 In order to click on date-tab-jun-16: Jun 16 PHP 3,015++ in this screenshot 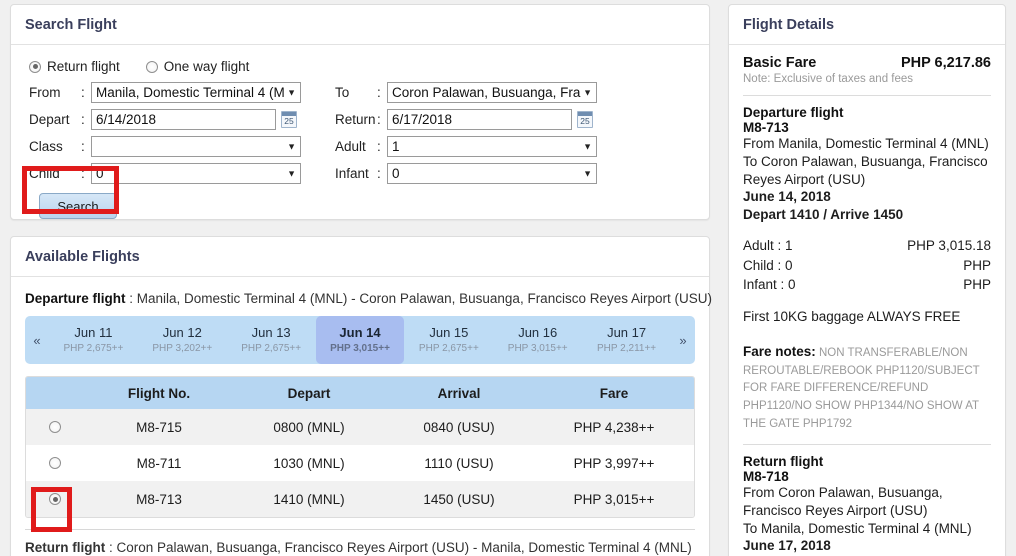, I will do `click(537, 340)`.